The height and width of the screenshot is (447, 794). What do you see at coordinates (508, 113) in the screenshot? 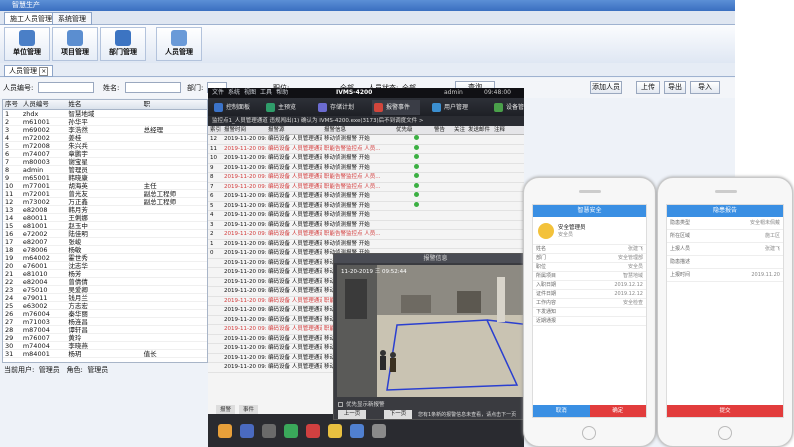
I see `nav-item-5: 设备管理` at bounding box center [508, 113].